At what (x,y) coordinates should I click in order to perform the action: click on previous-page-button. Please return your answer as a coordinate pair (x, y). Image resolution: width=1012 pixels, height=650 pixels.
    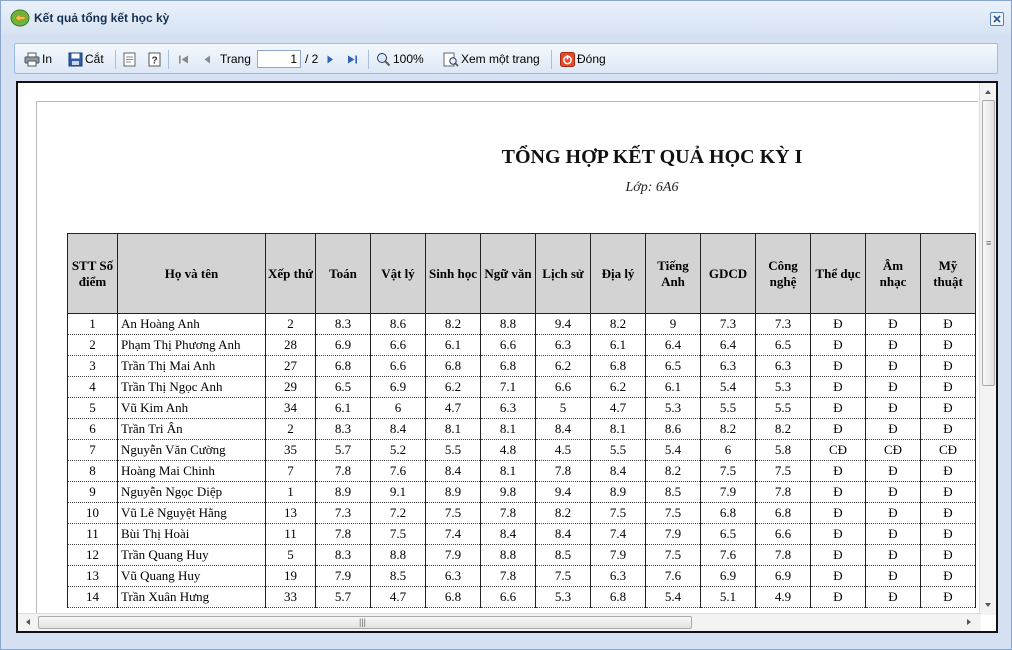
    Looking at the image, I should click on (207, 59).